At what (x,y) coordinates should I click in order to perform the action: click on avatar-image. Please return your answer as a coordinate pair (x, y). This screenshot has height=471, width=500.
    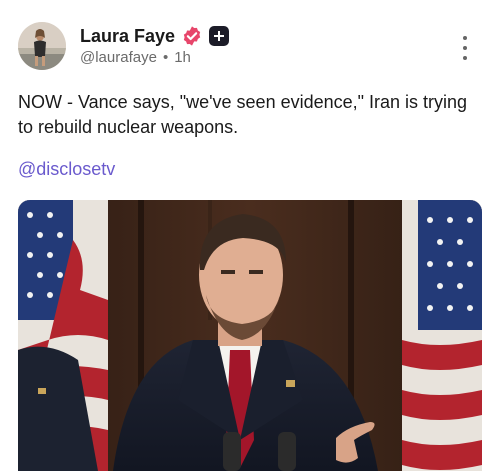
    Looking at the image, I should click on (42, 46).